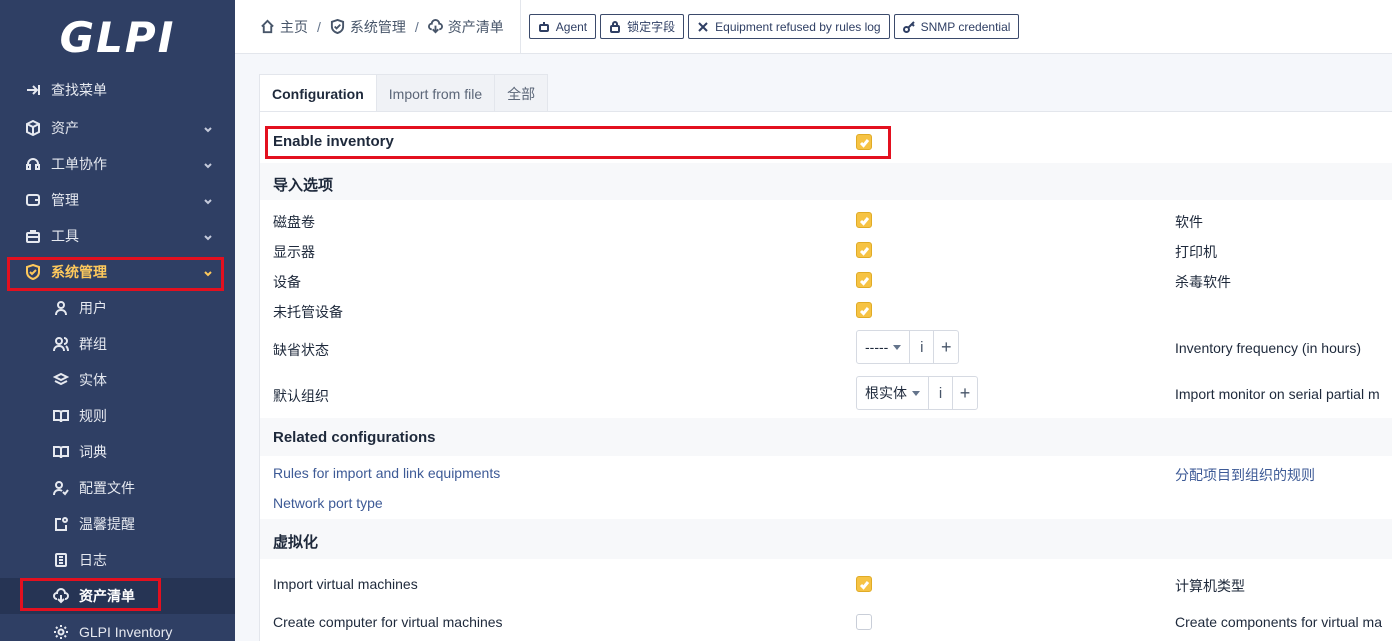 This screenshot has width=1392, height=641. I want to click on sidebar-item-find-menu: 查找菜单, so click(117, 90).